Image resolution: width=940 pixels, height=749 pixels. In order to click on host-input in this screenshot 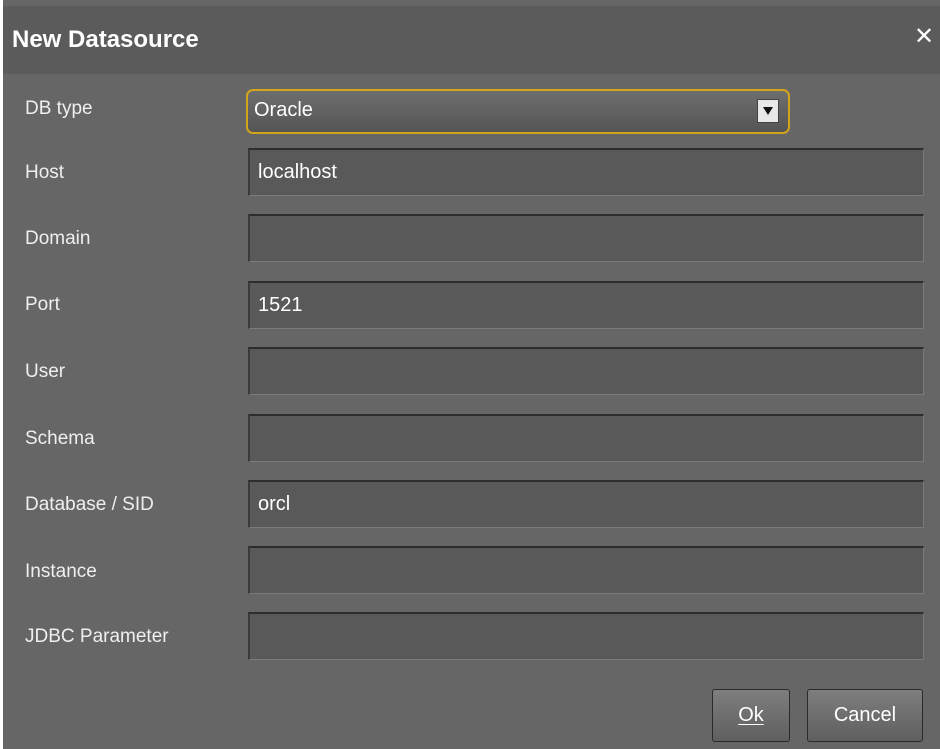, I will do `click(586, 172)`.